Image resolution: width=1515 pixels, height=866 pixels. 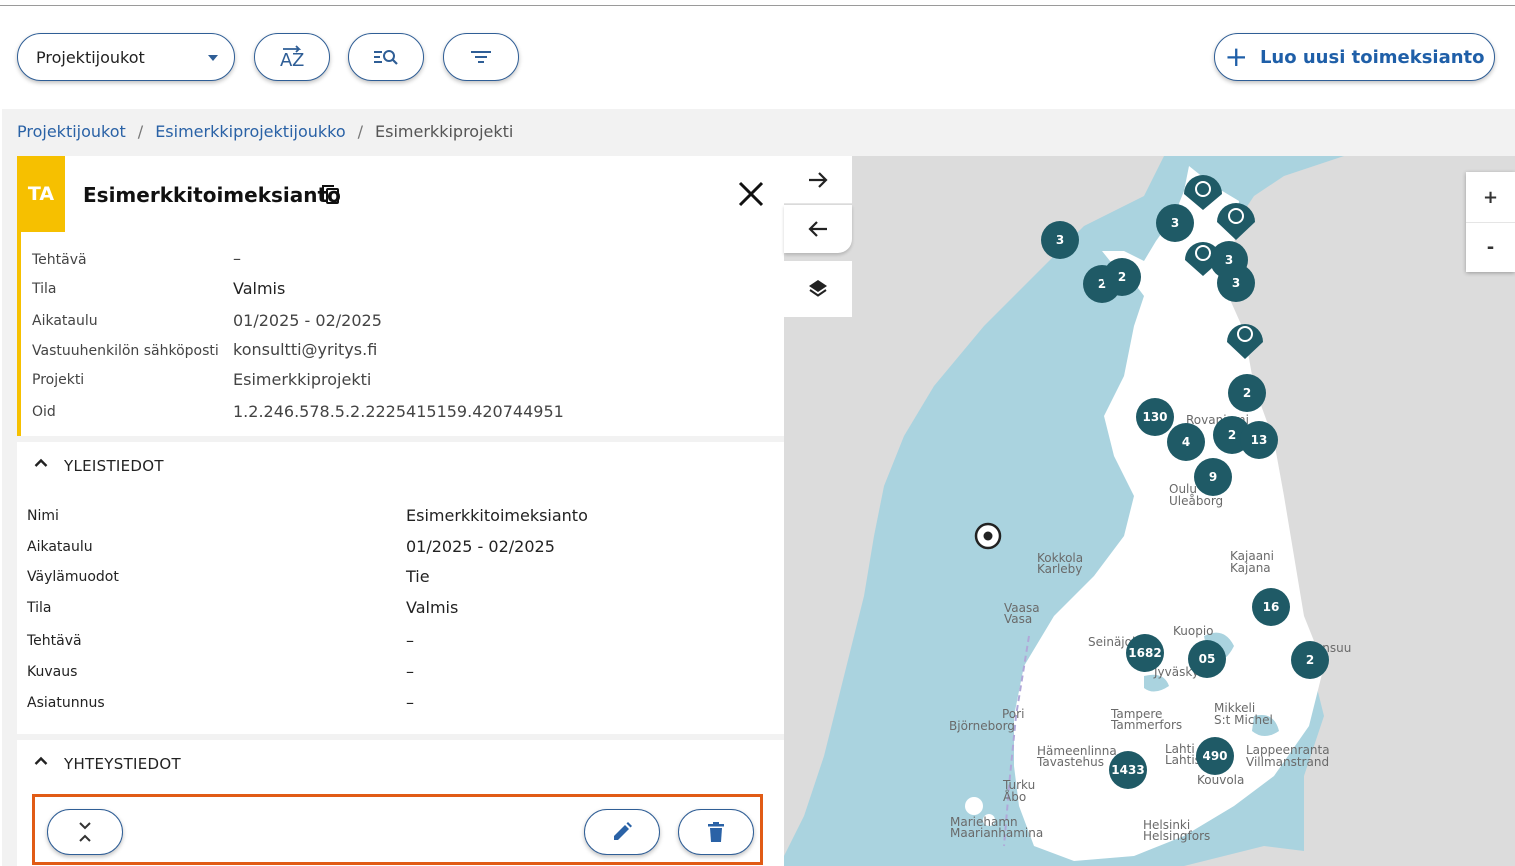 What do you see at coordinates (1183, 760) in the screenshot?
I see `map-place-label: Lahtis` at bounding box center [1183, 760].